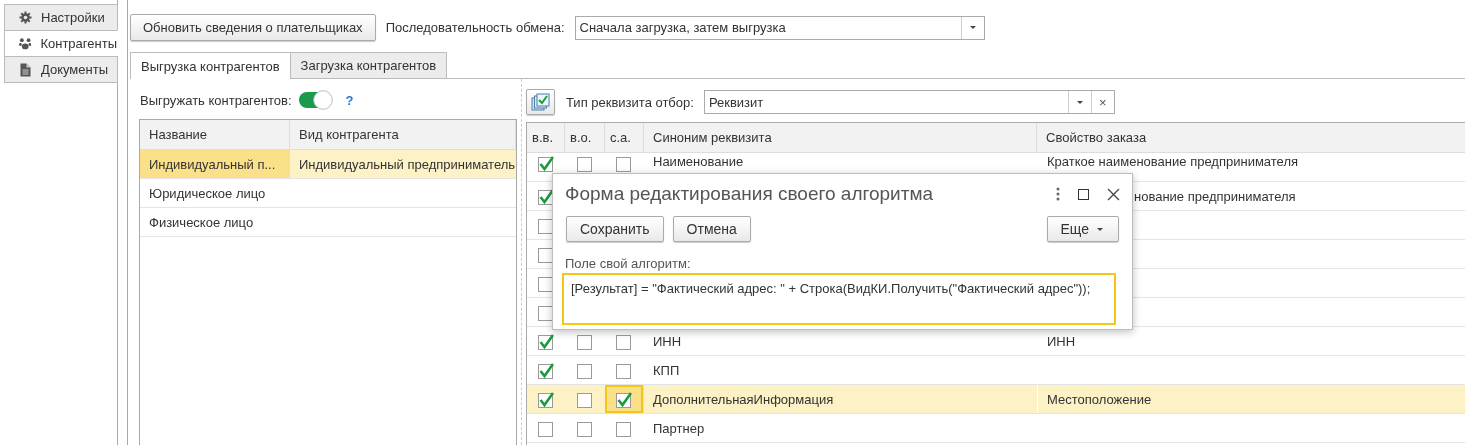 The image size is (1465, 445). I want to click on attribute-type-field: Реквизит ×, so click(909, 102).